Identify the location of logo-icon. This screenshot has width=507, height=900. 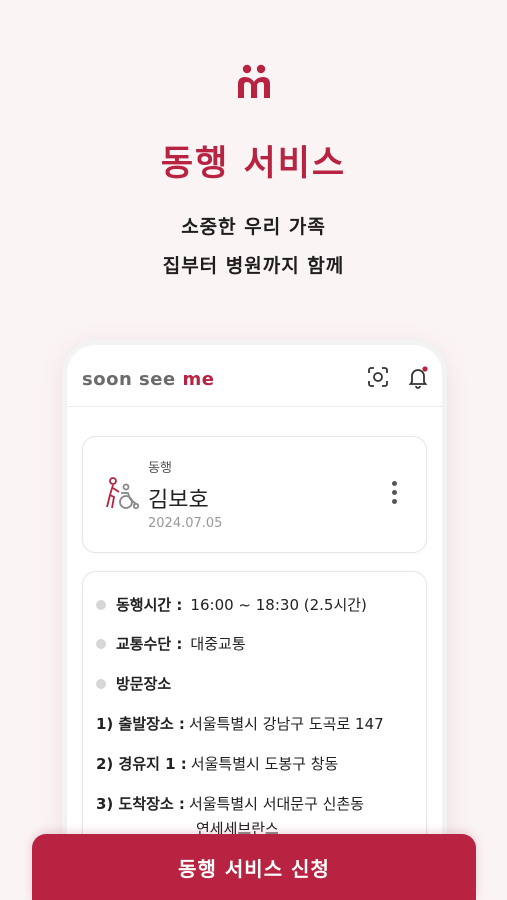
(254, 81).